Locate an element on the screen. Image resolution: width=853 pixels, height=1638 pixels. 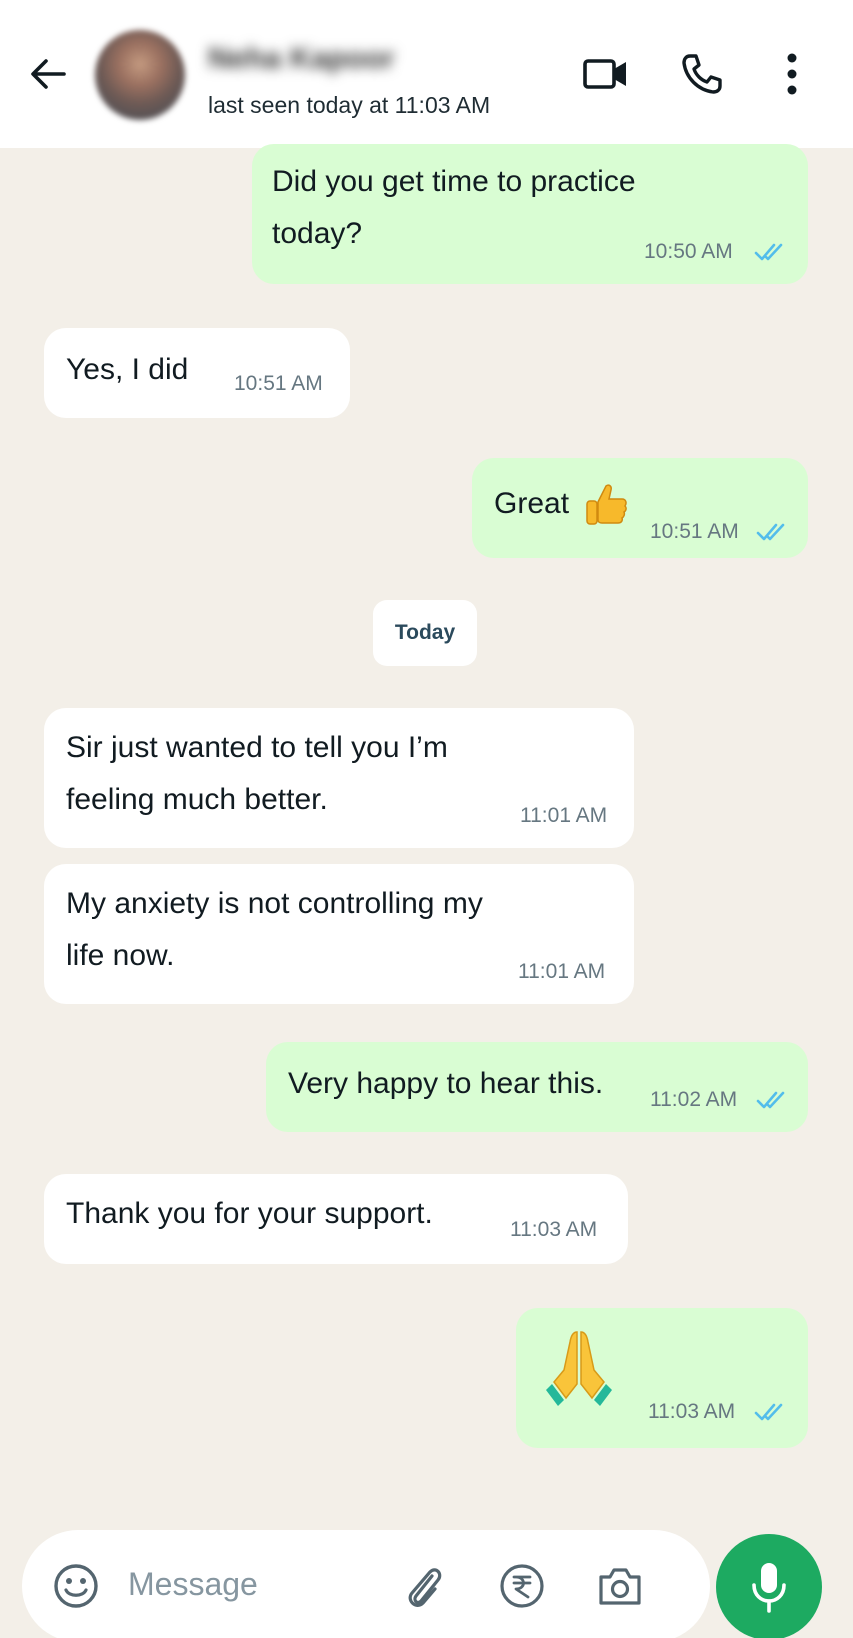
message-text: Thank you for your support. is located at coordinates (249, 1213).